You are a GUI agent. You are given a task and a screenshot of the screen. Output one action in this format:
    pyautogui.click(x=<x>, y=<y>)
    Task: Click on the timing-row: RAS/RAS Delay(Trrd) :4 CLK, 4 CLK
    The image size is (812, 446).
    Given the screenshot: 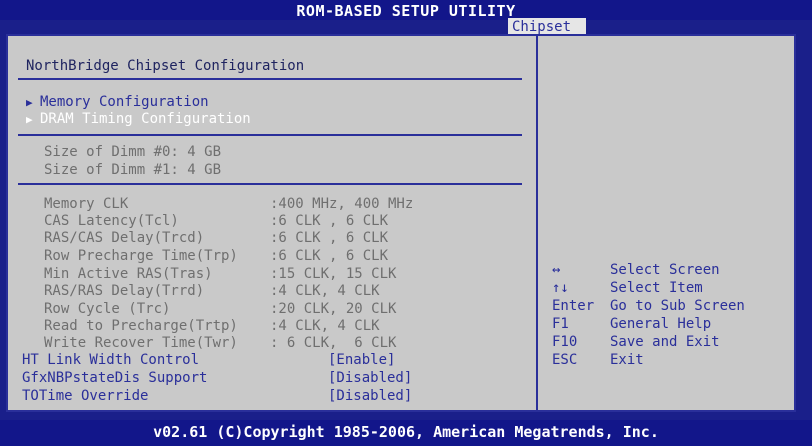 What is the action you would take?
    pyautogui.click(x=289, y=291)
    